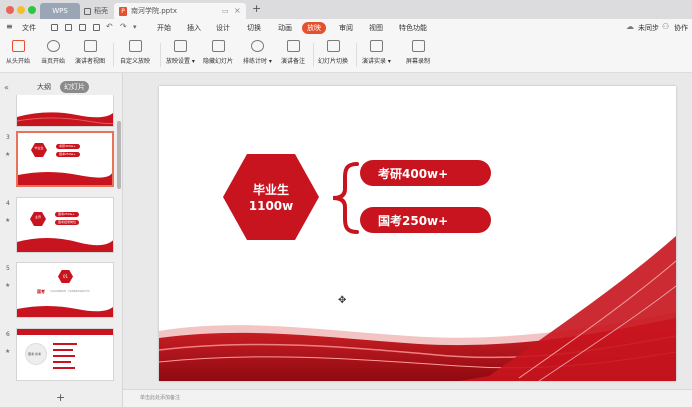 This screenshot has height=407, width=692. Describe the element at coordinates (293, 52) in the screenshot. I see `speaker-notes-button: 演讲备注` at that location.